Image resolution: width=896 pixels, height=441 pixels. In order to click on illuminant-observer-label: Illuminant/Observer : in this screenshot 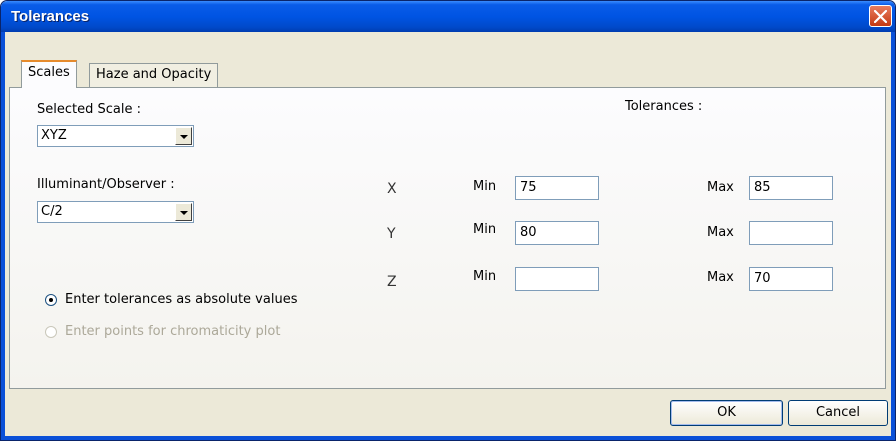, I will do `click(106, 184)`.